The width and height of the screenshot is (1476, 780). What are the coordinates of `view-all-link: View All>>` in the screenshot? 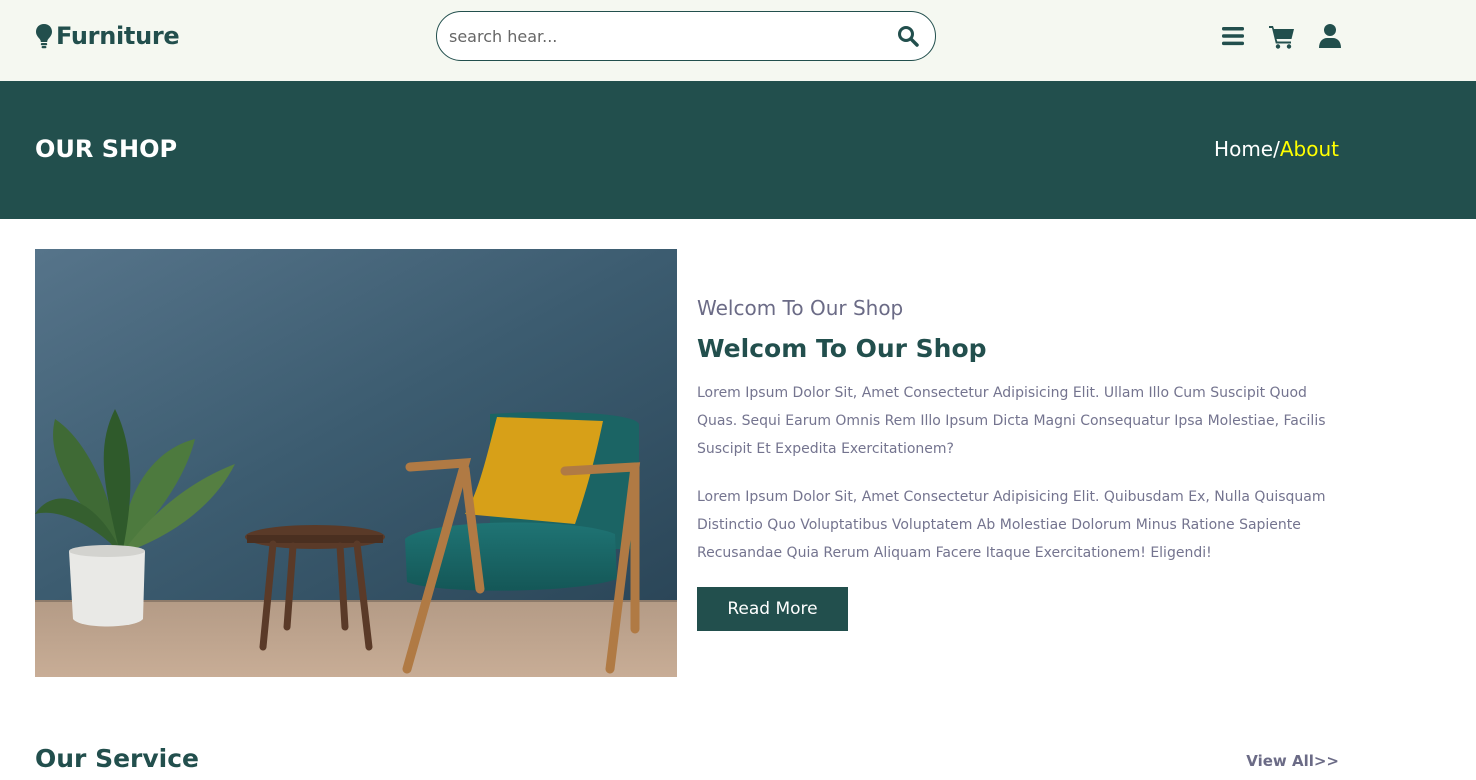 It's located at (1292, 761).